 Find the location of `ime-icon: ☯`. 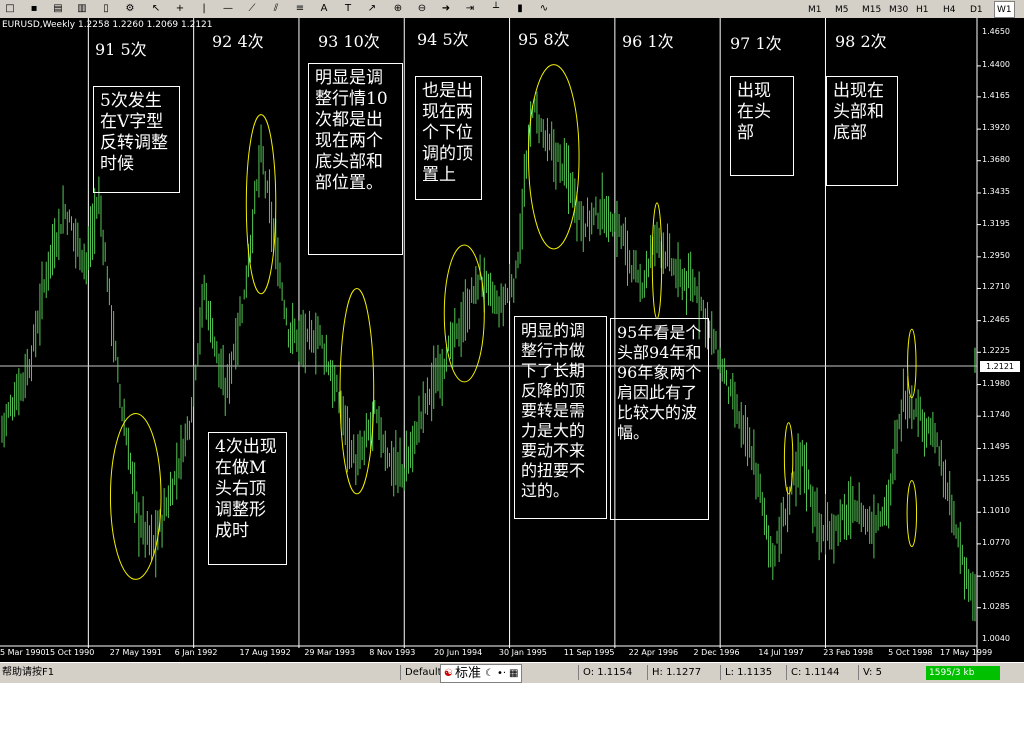

ime-icon: ☯ is located at coordinates (448, 673).